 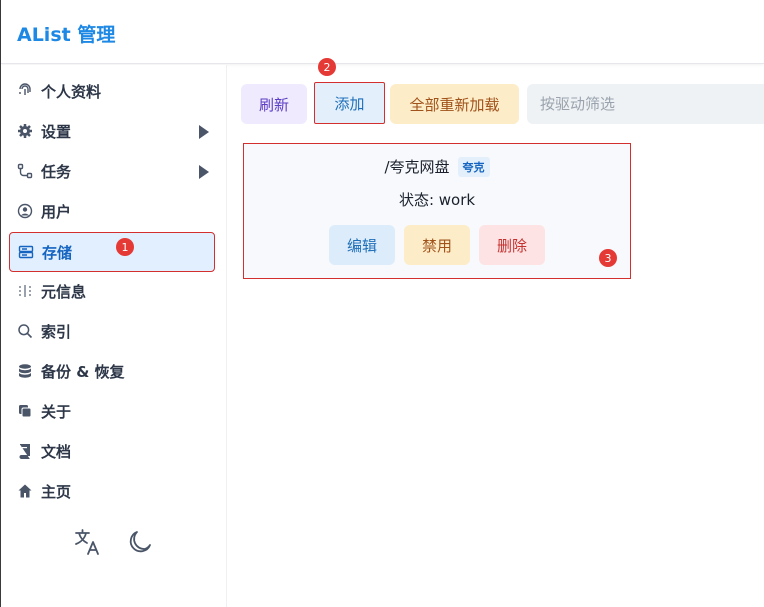 What do you see at coordinates (25, 131) in the screenshot?
I see `gear-icon` at bounding box center [25, 131].